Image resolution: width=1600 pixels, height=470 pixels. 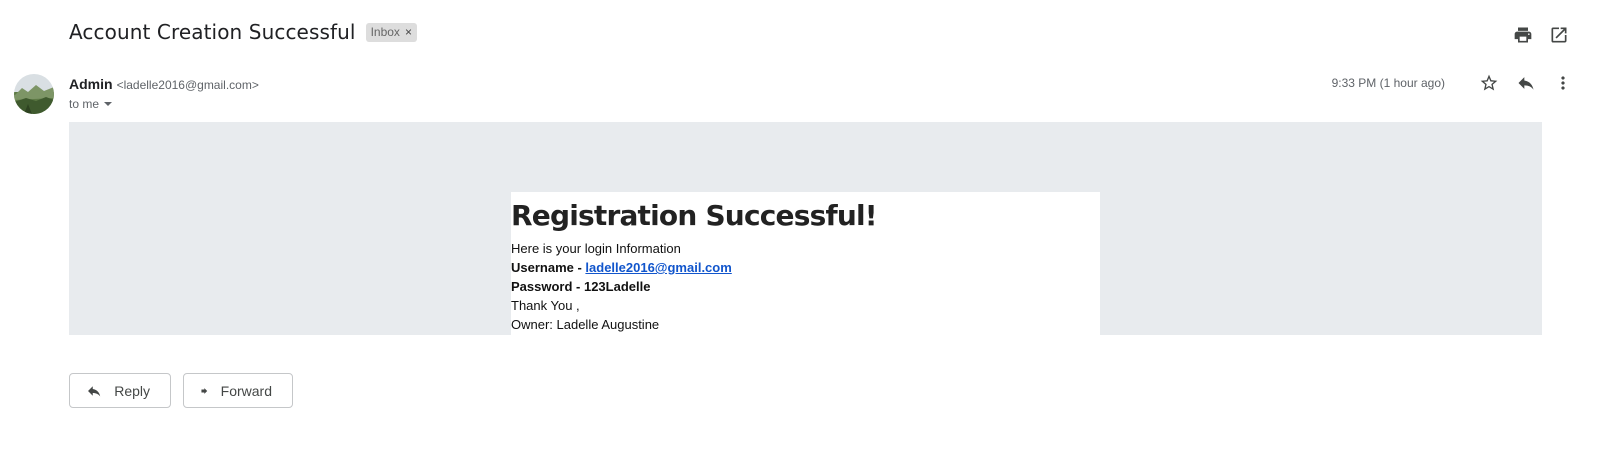 What do you see at coordinates (581, 286) in the screenshot?
I see `password-line: Password - 123Ladelle` at bounding box center [581, 286].